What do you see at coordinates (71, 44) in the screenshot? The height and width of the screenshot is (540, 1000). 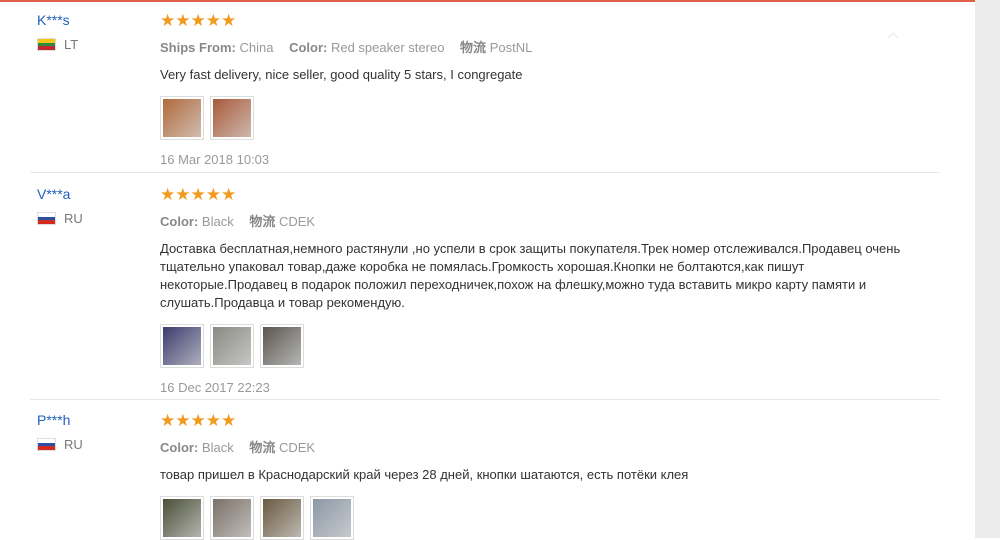 I see `country-code: LT` at bounding box center [71, 44].